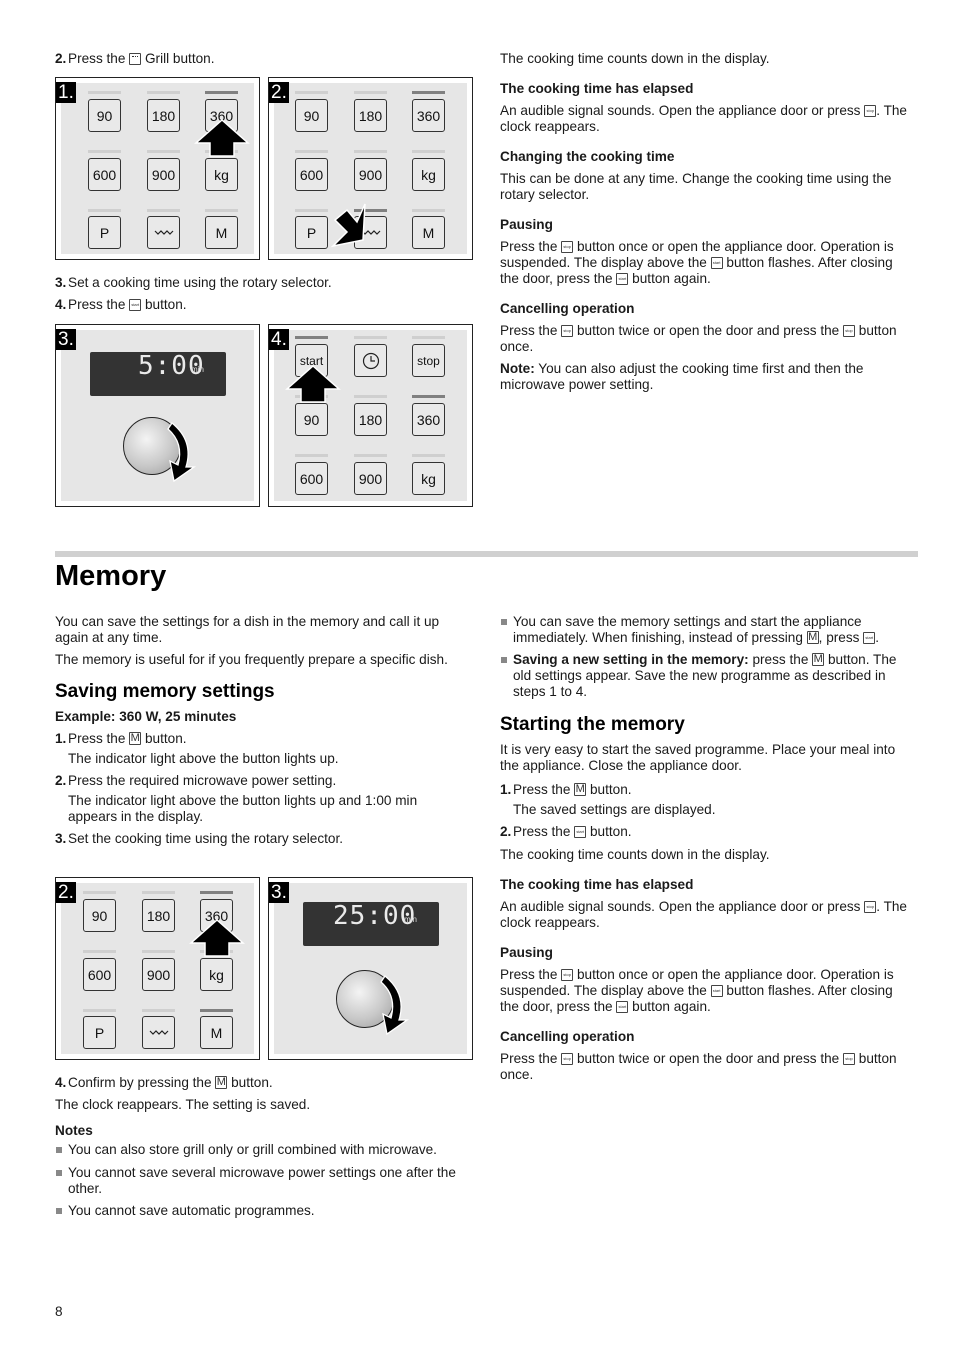 The image size is (954, 1350). I want to click on key-600: 600, so click(104, 174).